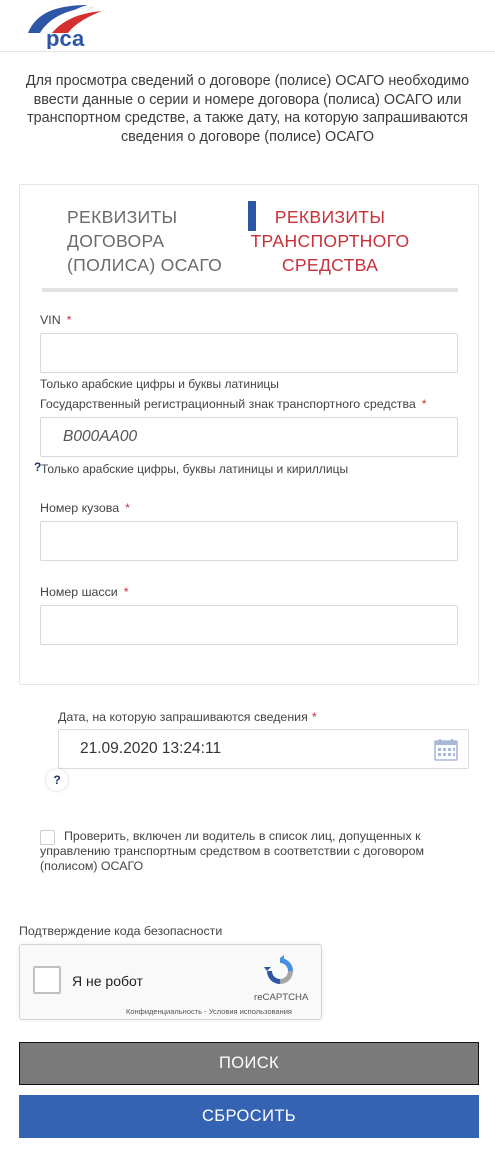  I want to click on logo-text: рса, so click(65, 37).